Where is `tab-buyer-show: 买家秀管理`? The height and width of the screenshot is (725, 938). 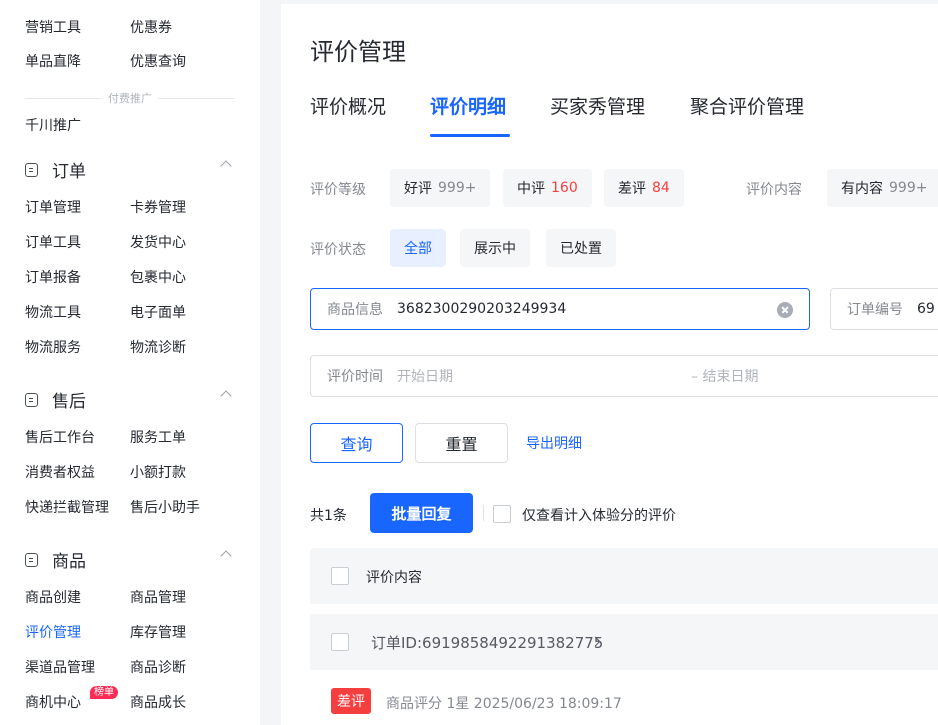
tab-buyer-show: 买家秀管理 is located at coordinates (597, 105).